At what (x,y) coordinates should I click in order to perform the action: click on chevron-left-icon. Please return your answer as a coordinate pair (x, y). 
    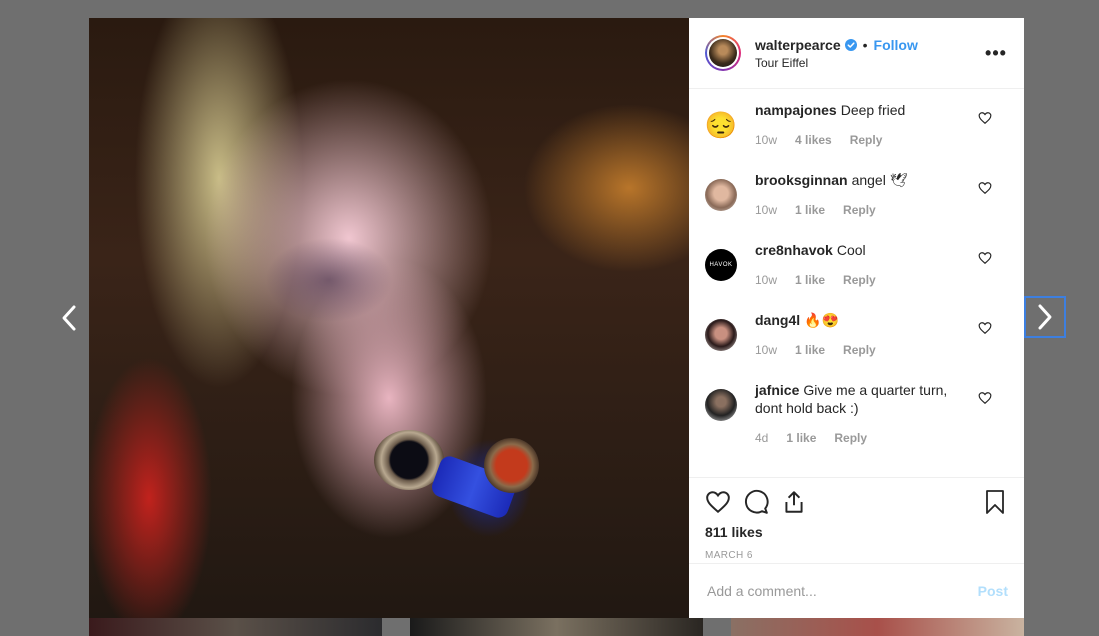
    Looking at the image, I should click on (69, 318).